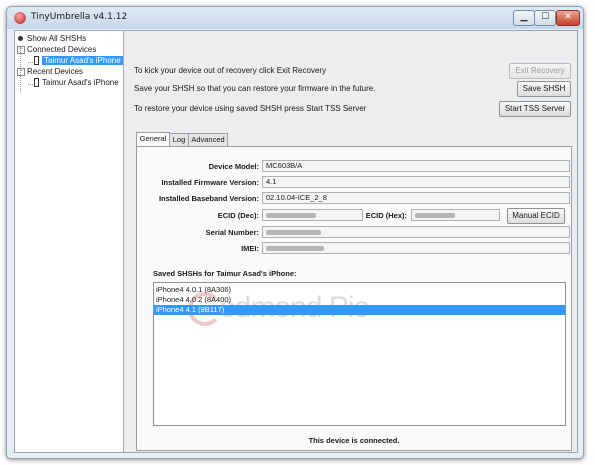 The height and width of the screenshot is (465, 595). I want to click on close-button: ✕, so click(568, 18).